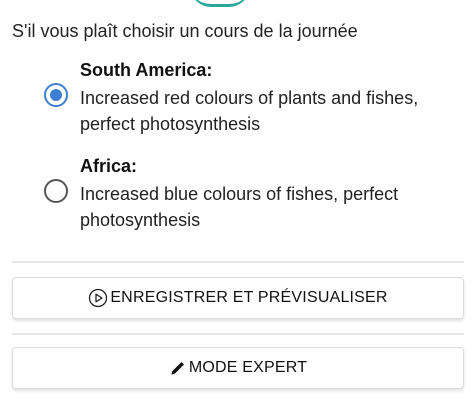 This screenshot has width=476, height=400. Describe the element at coordinates (248, 367) in the screenshot. I see `expert-mode-label: MODE EXPERT` at that location.